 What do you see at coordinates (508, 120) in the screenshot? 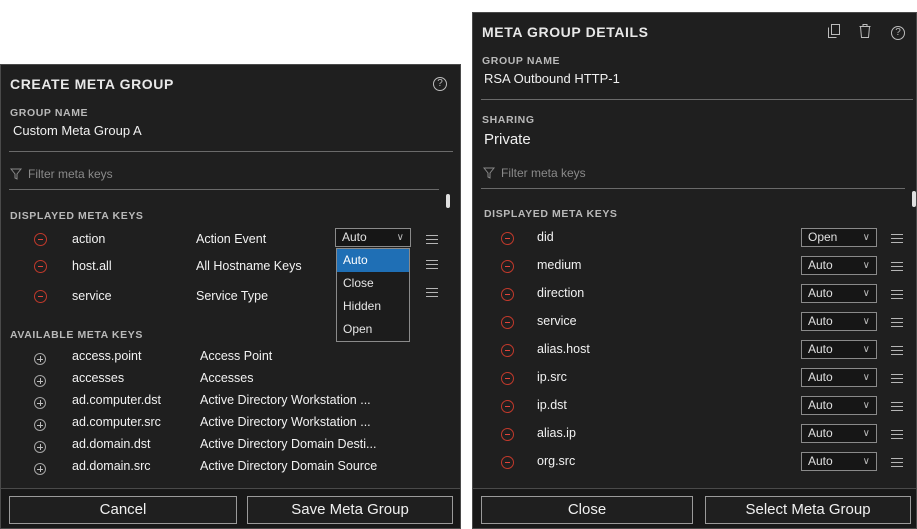
I see `sharing-label: SHARING` at bounding box center [508, 120].